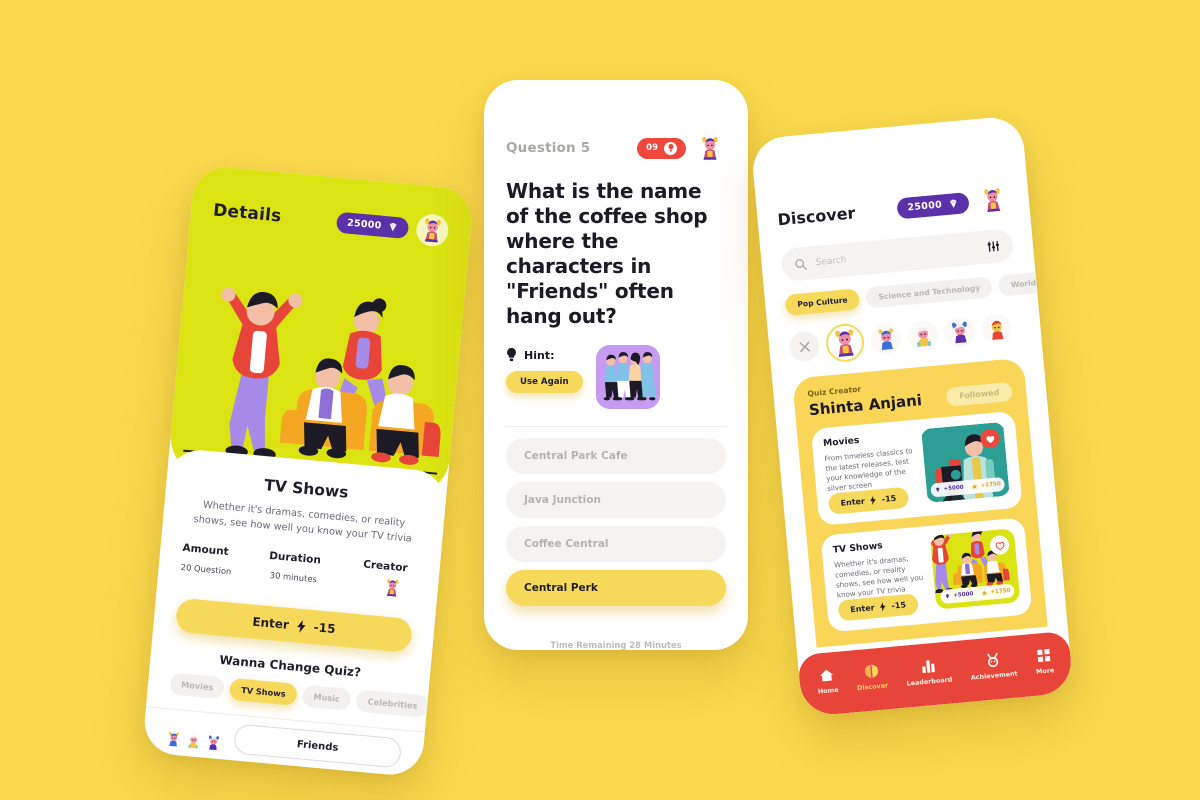 Image resolution: width=1200 pixels, height=800 pixels. I want to click on enter-quiz-button: Enter -15, so click(294, 625).